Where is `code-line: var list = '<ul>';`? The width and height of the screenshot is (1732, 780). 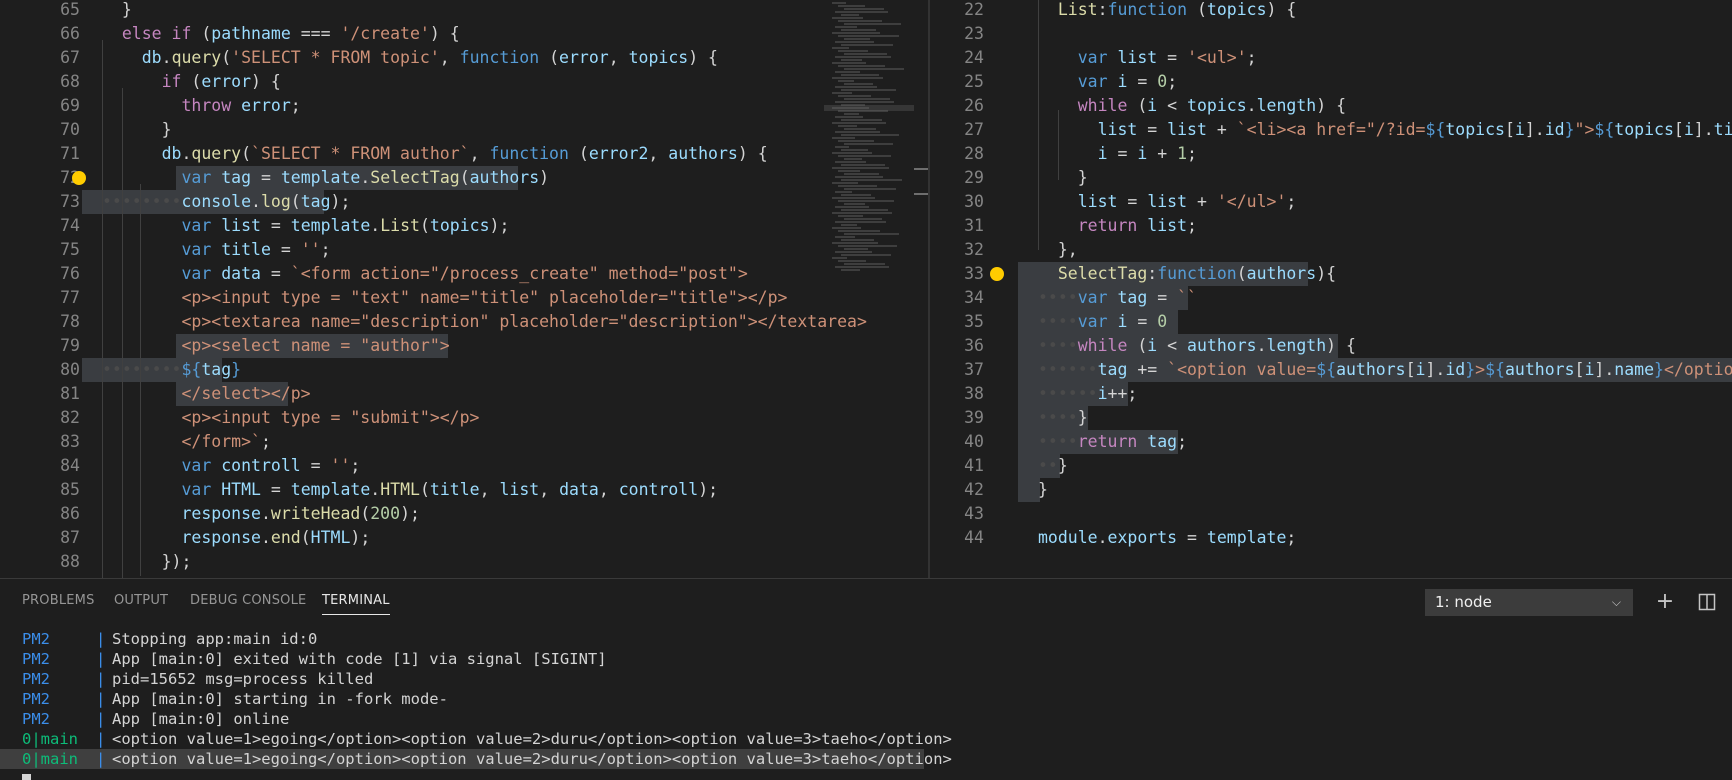
code-line: var list = '<ul>'; is located at coordinates (1375, 58).